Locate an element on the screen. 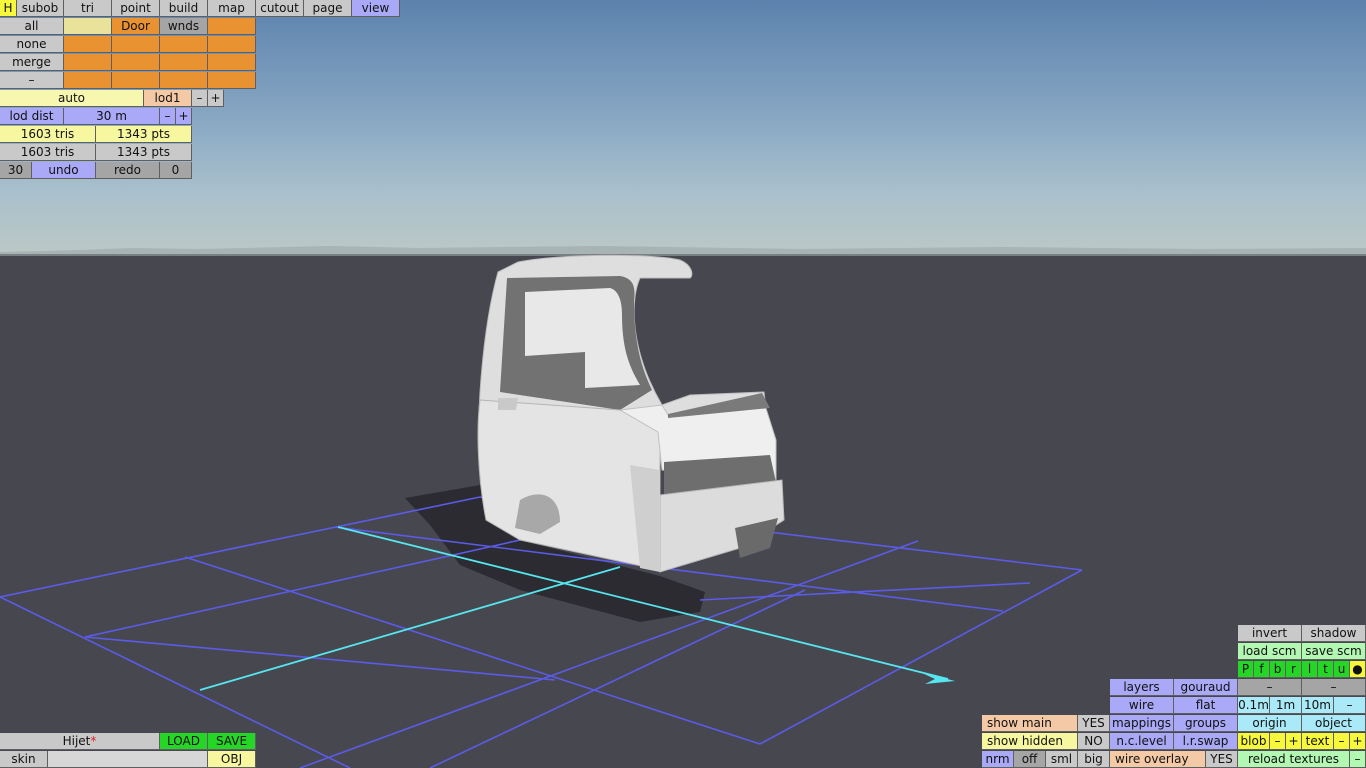  text-plus-button: + is located at coordinates (1358, 741).